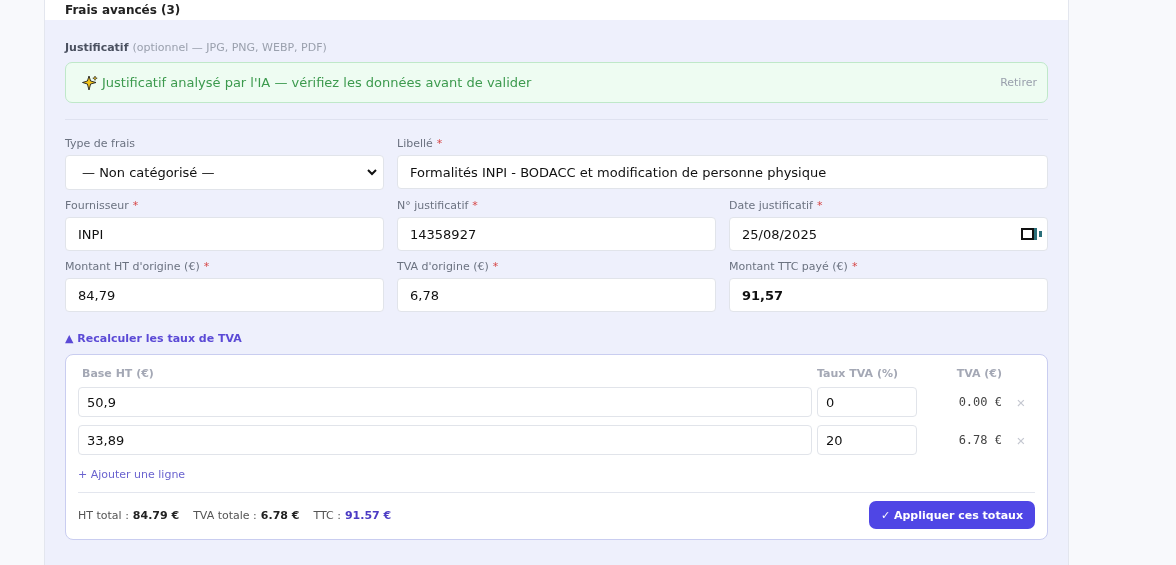  I want to click on calendar-icon, so click(1032, 234).